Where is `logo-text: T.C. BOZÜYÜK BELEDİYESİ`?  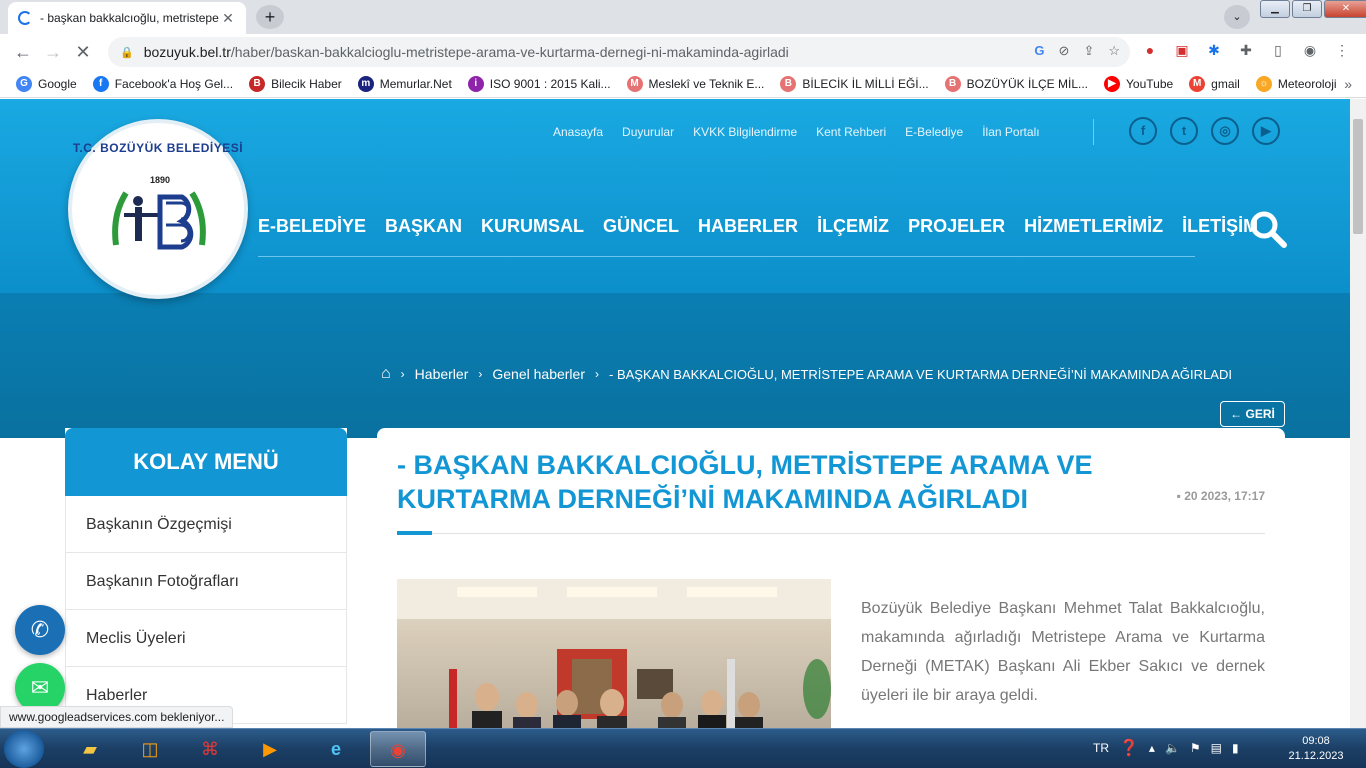
logo-text: T.C. BOZÜYÜK BELEDİYESİ is located at coordinates (158, 148).